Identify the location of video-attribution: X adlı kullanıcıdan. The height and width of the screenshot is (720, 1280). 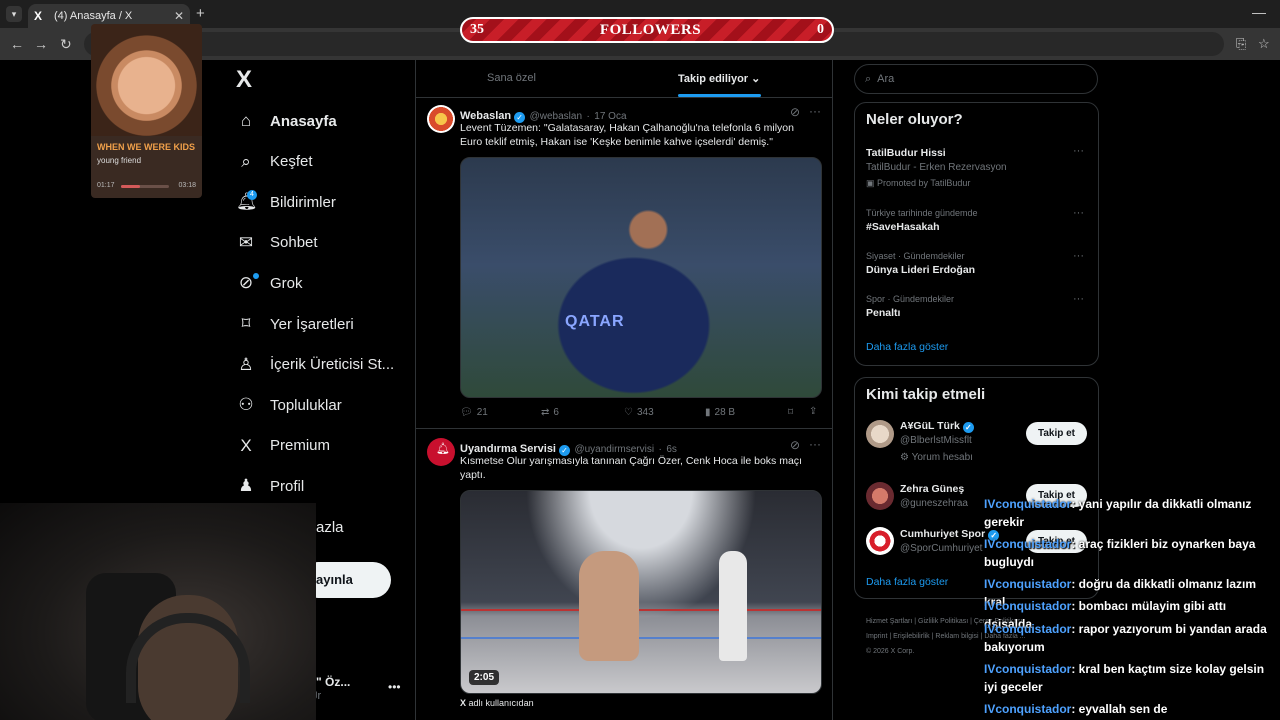
(497, 703).